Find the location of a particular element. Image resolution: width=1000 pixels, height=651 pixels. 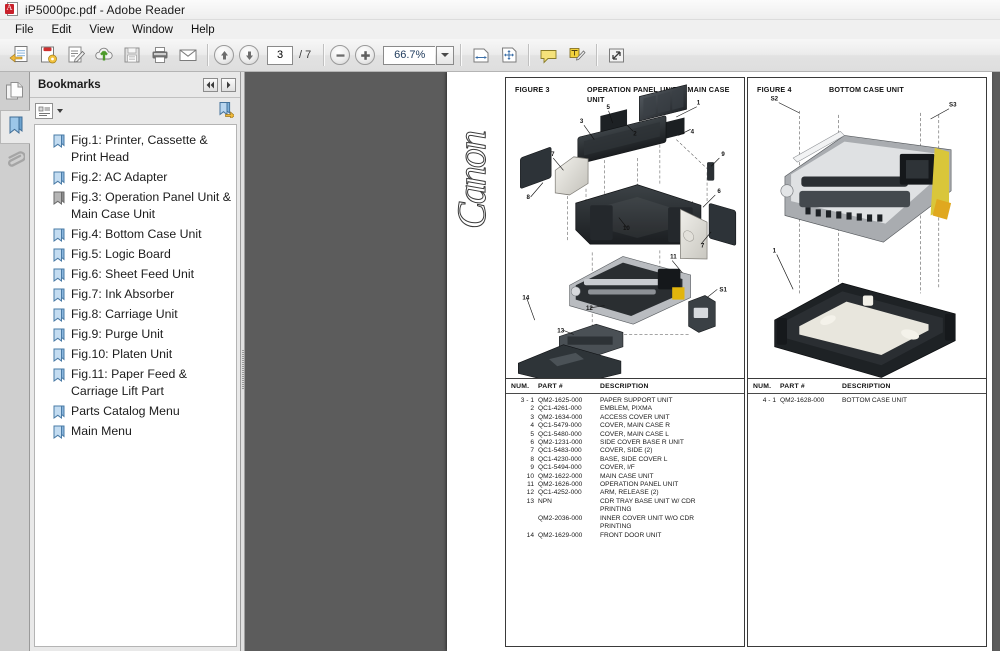

full-screen-icon is located at coordinates (616, 55).